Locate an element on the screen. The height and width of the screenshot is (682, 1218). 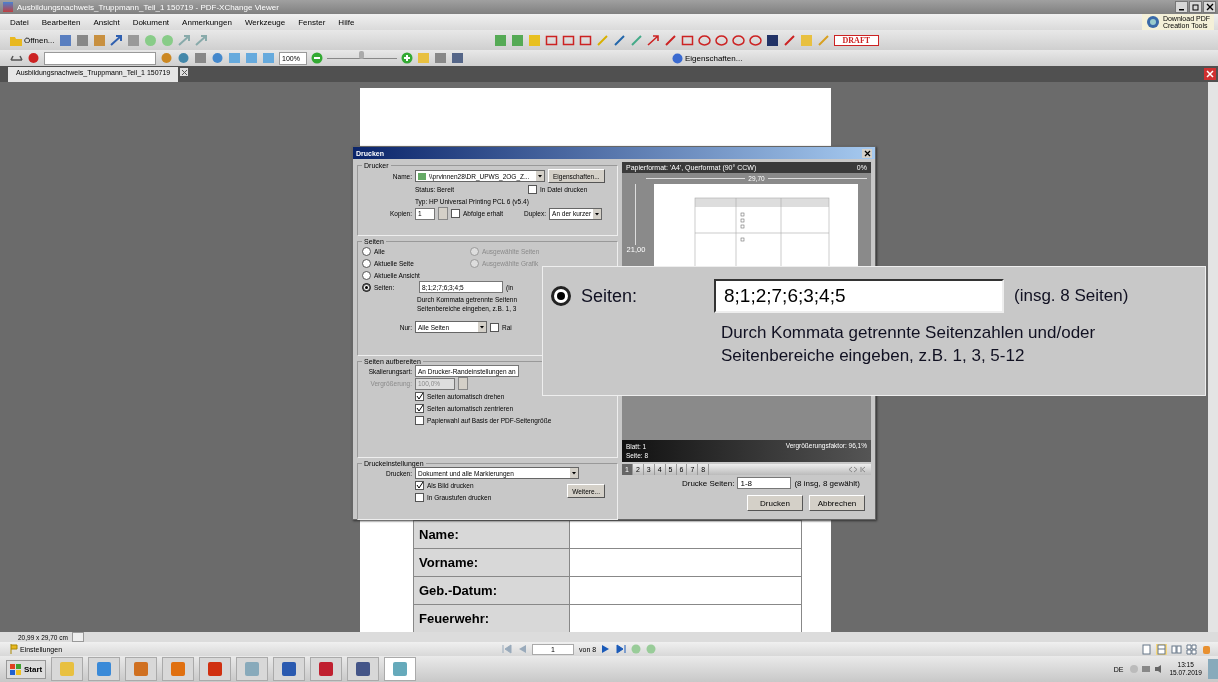
form-label: Name: is located at coordinates (492, 534).